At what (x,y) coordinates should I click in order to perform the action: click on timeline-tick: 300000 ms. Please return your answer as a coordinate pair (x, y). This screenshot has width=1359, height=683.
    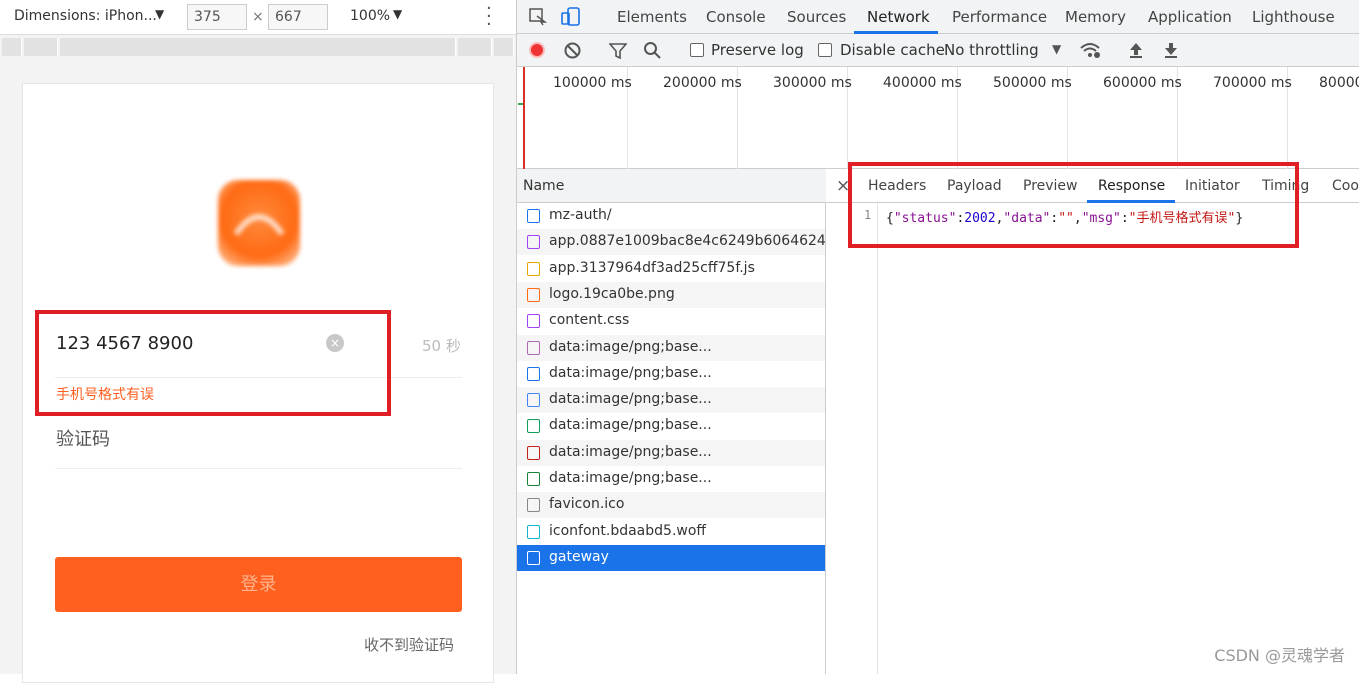
    Looking at the image, I should click on (812, 83).